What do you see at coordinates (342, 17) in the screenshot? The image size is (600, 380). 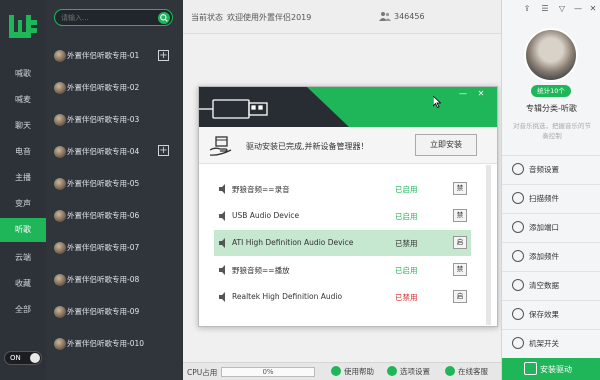 I see `status-bar: 当前状态 欢迎使用外置伴侣2019 346456` at bounding box center [342, 17].